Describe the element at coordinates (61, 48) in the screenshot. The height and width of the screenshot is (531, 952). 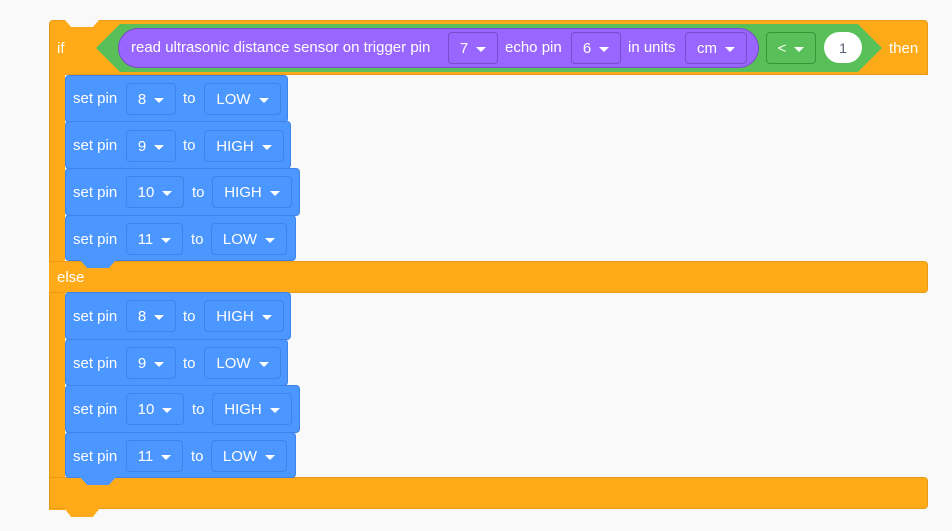
I see `if-label: if` at that location.